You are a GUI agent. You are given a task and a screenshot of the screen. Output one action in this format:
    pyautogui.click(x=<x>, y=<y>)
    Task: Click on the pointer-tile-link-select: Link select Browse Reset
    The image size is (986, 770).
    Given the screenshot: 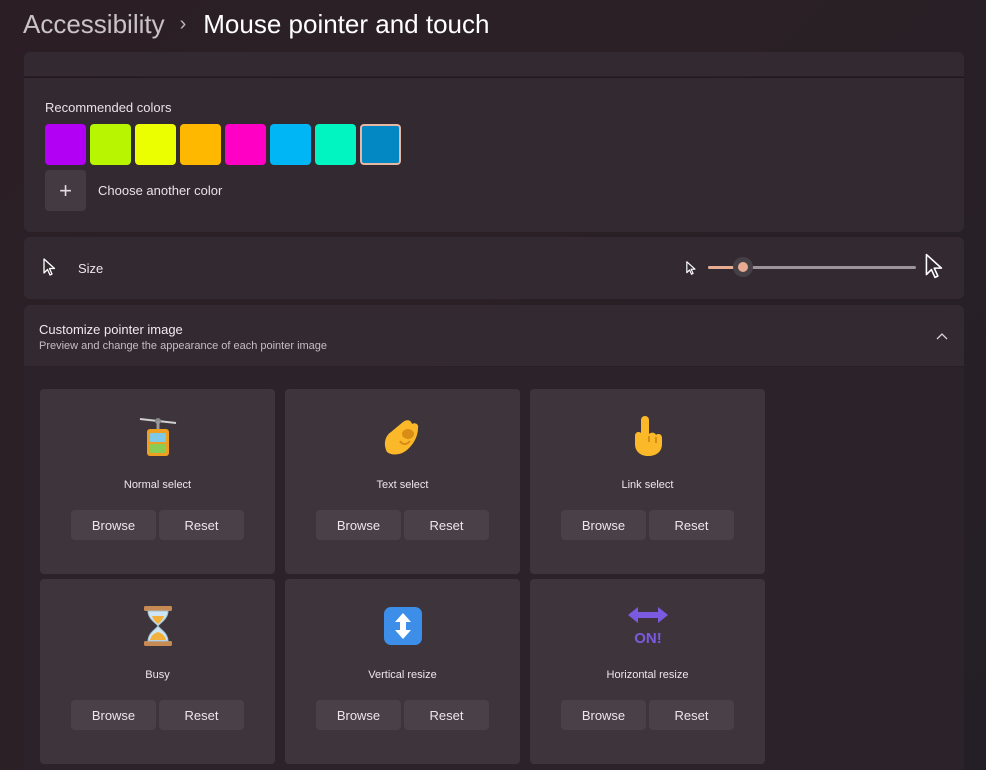 What is the action you would take?
    pyautogui.click(x=647, y=481)
    